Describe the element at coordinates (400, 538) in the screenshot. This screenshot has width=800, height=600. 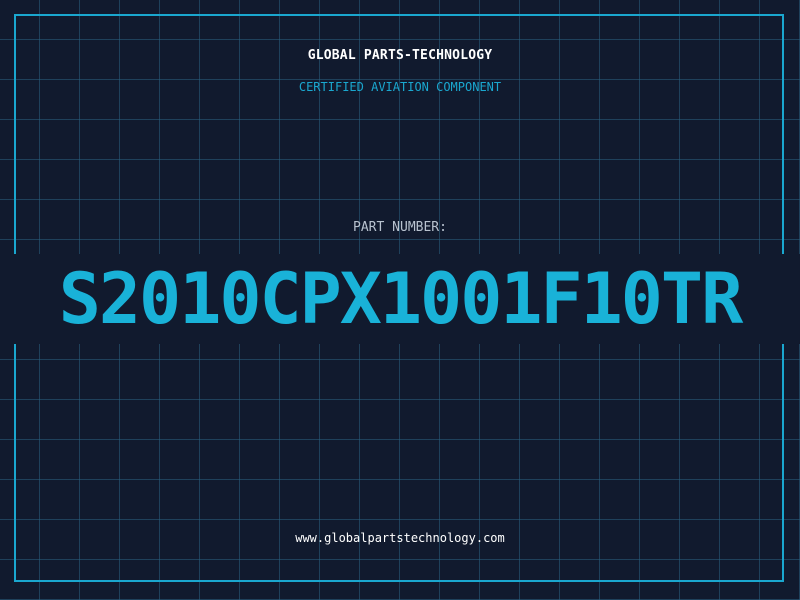
I see `website-url: www.globalpartstechnology.com` at that location.